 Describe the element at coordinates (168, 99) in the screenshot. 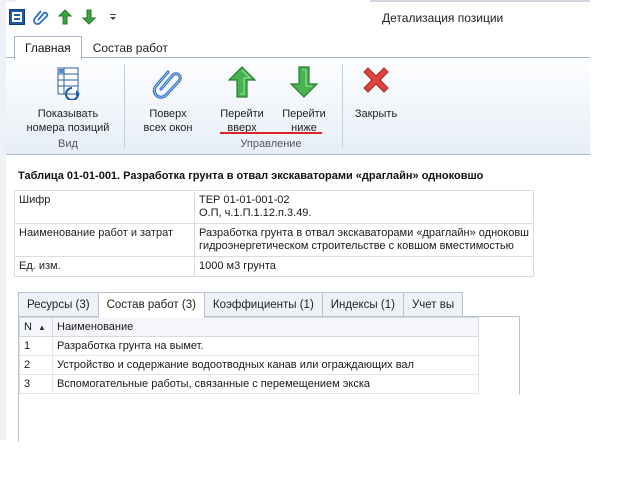

I see `always-on-top-button: Поверх всех окон` at that location.